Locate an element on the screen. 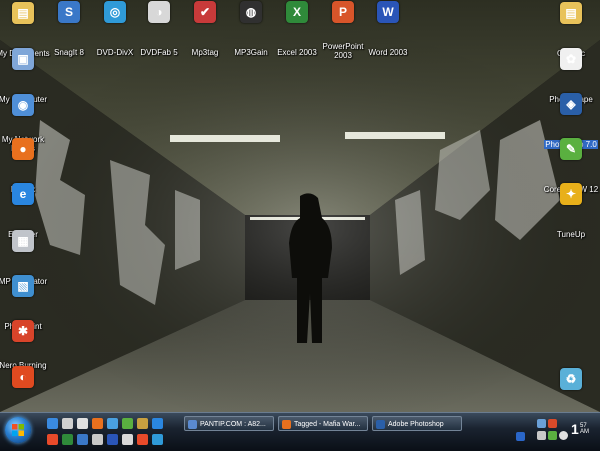 Image resolution: width=600 pixels, height=451 pixels. desktop-icon-label: DVDFab 5 is located at coordinates (159, 52).